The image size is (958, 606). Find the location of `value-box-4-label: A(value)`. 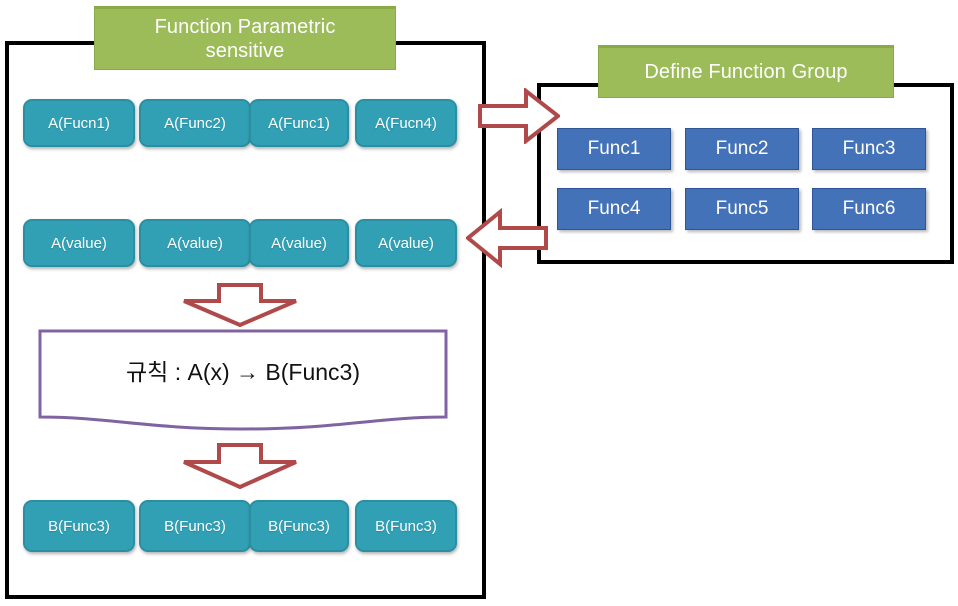

value-box-4-label: A(value) is located at coordinates (406, 243).